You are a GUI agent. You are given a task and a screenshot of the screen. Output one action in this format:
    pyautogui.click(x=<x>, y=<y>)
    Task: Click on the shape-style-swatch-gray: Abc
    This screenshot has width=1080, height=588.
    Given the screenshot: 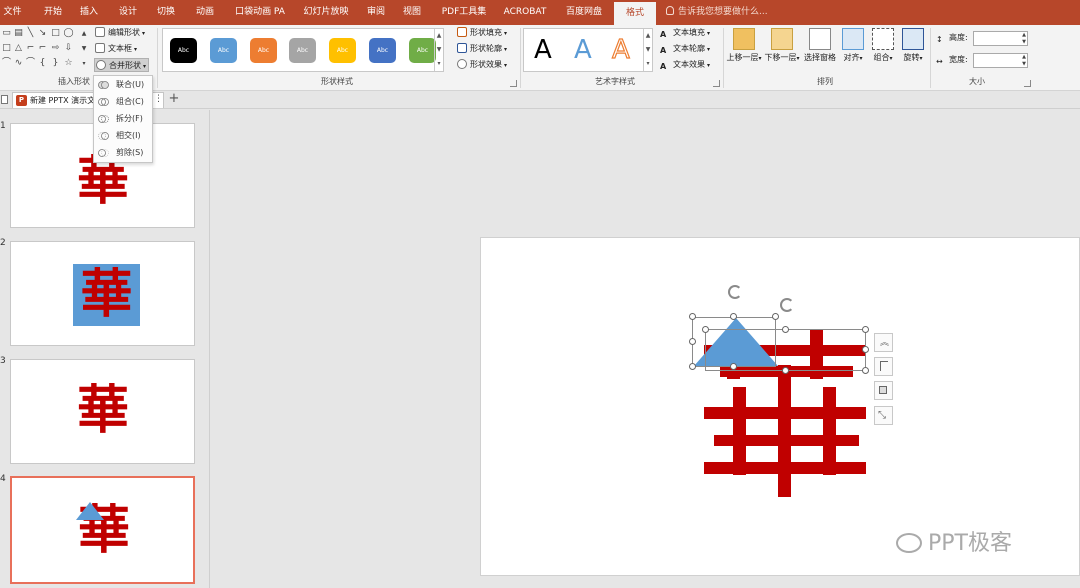 What is the action you would take?
    pyautogui.click(x=302, y=50)
    